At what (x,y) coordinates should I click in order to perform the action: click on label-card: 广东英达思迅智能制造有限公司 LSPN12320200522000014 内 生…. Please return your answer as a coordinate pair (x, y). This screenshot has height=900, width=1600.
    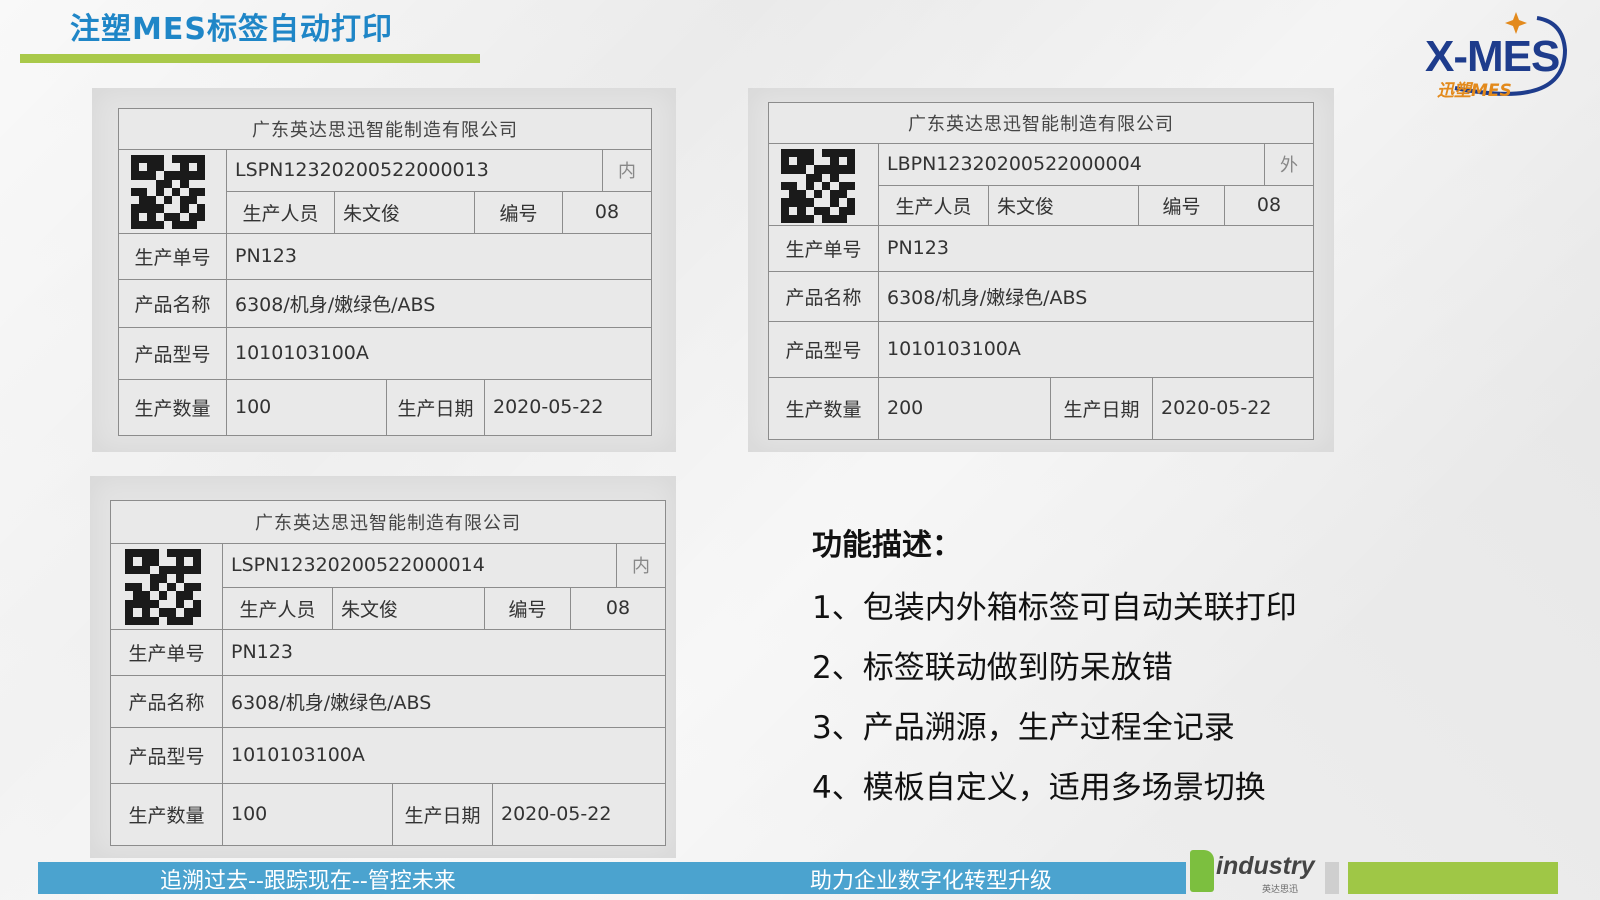
    Looking at the image, I should click on (388, 673).